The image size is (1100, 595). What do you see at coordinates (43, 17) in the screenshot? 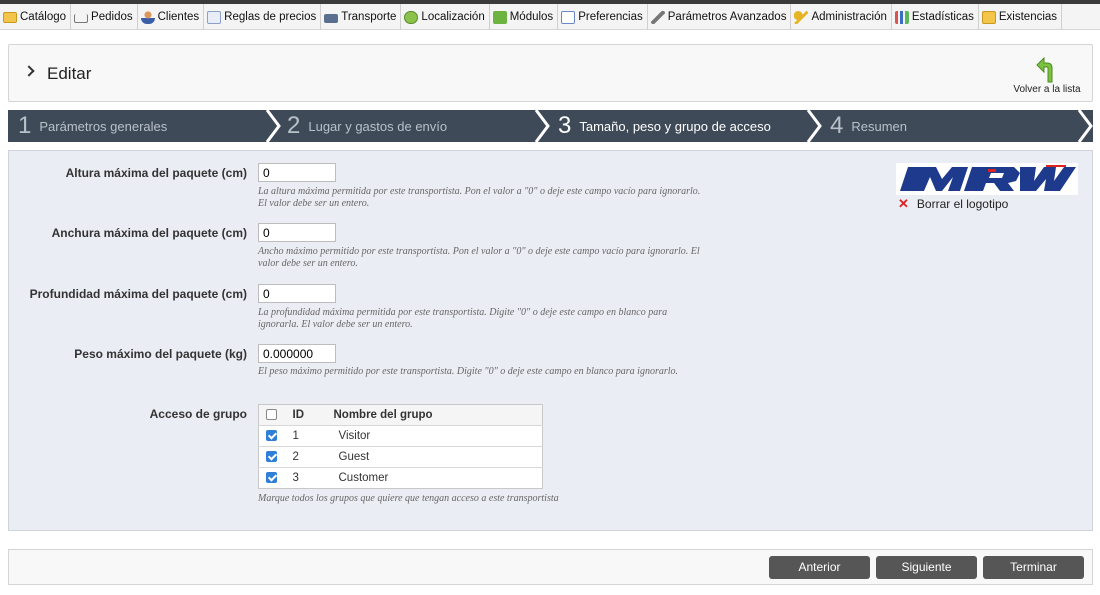
I see `nav-label: Catálogo` at bounding box center [43, 17].